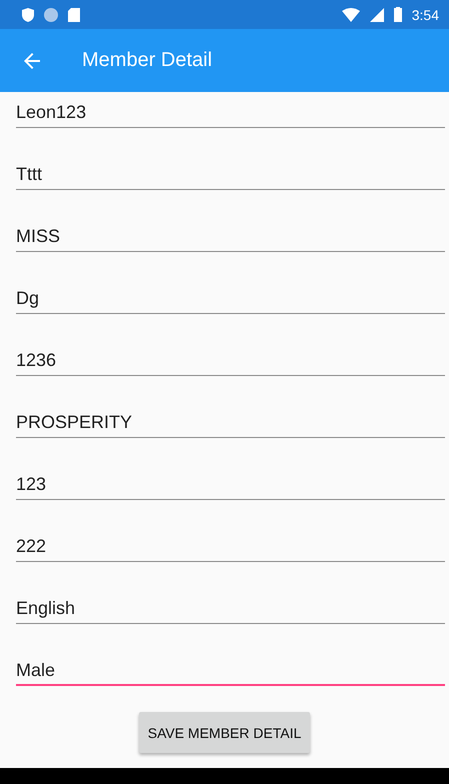 The image size is (449, 784). I want to click on shield-icon, so click(28, 15).